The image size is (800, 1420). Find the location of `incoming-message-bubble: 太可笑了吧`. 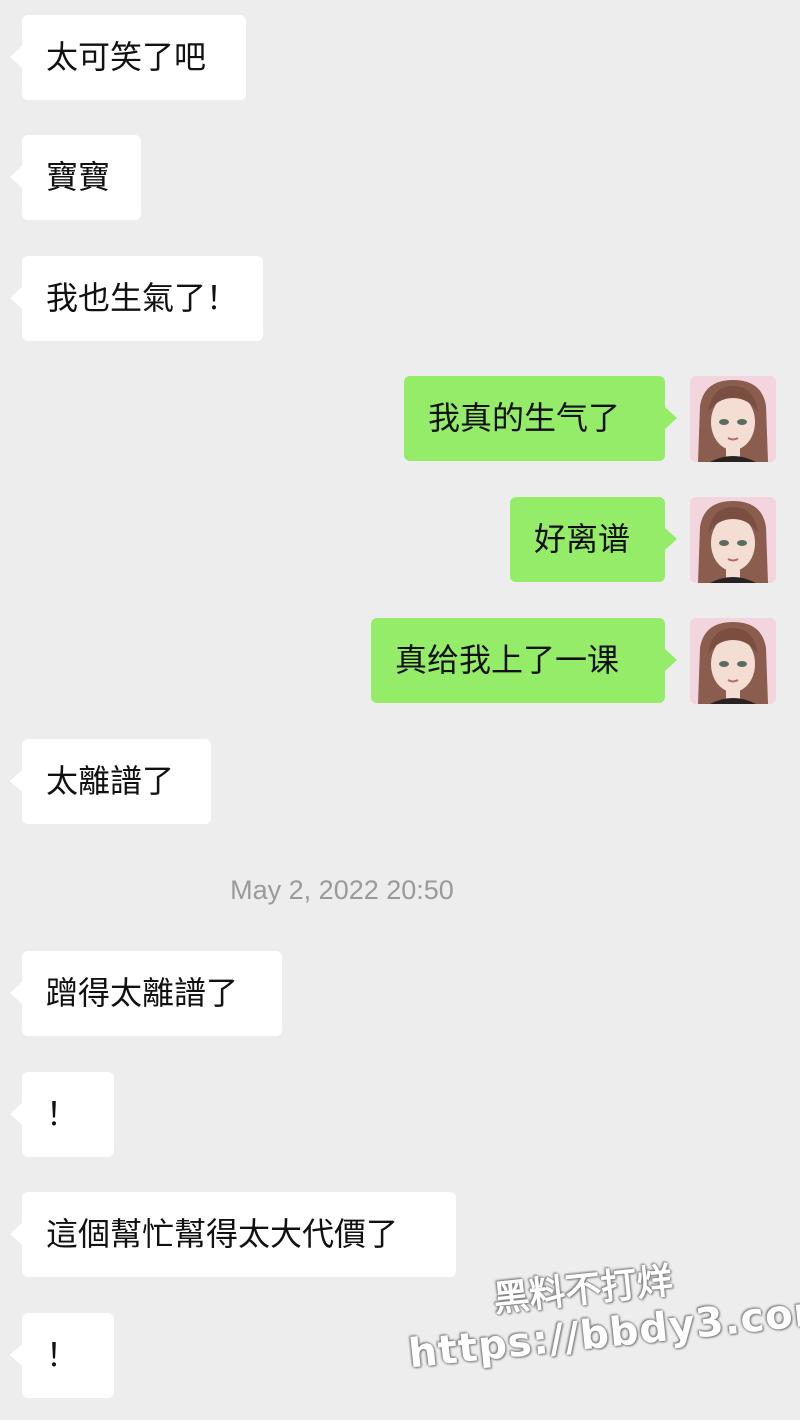

incoming-message-bubble: 太可笑了吧 is located at coordinates (128, 57).